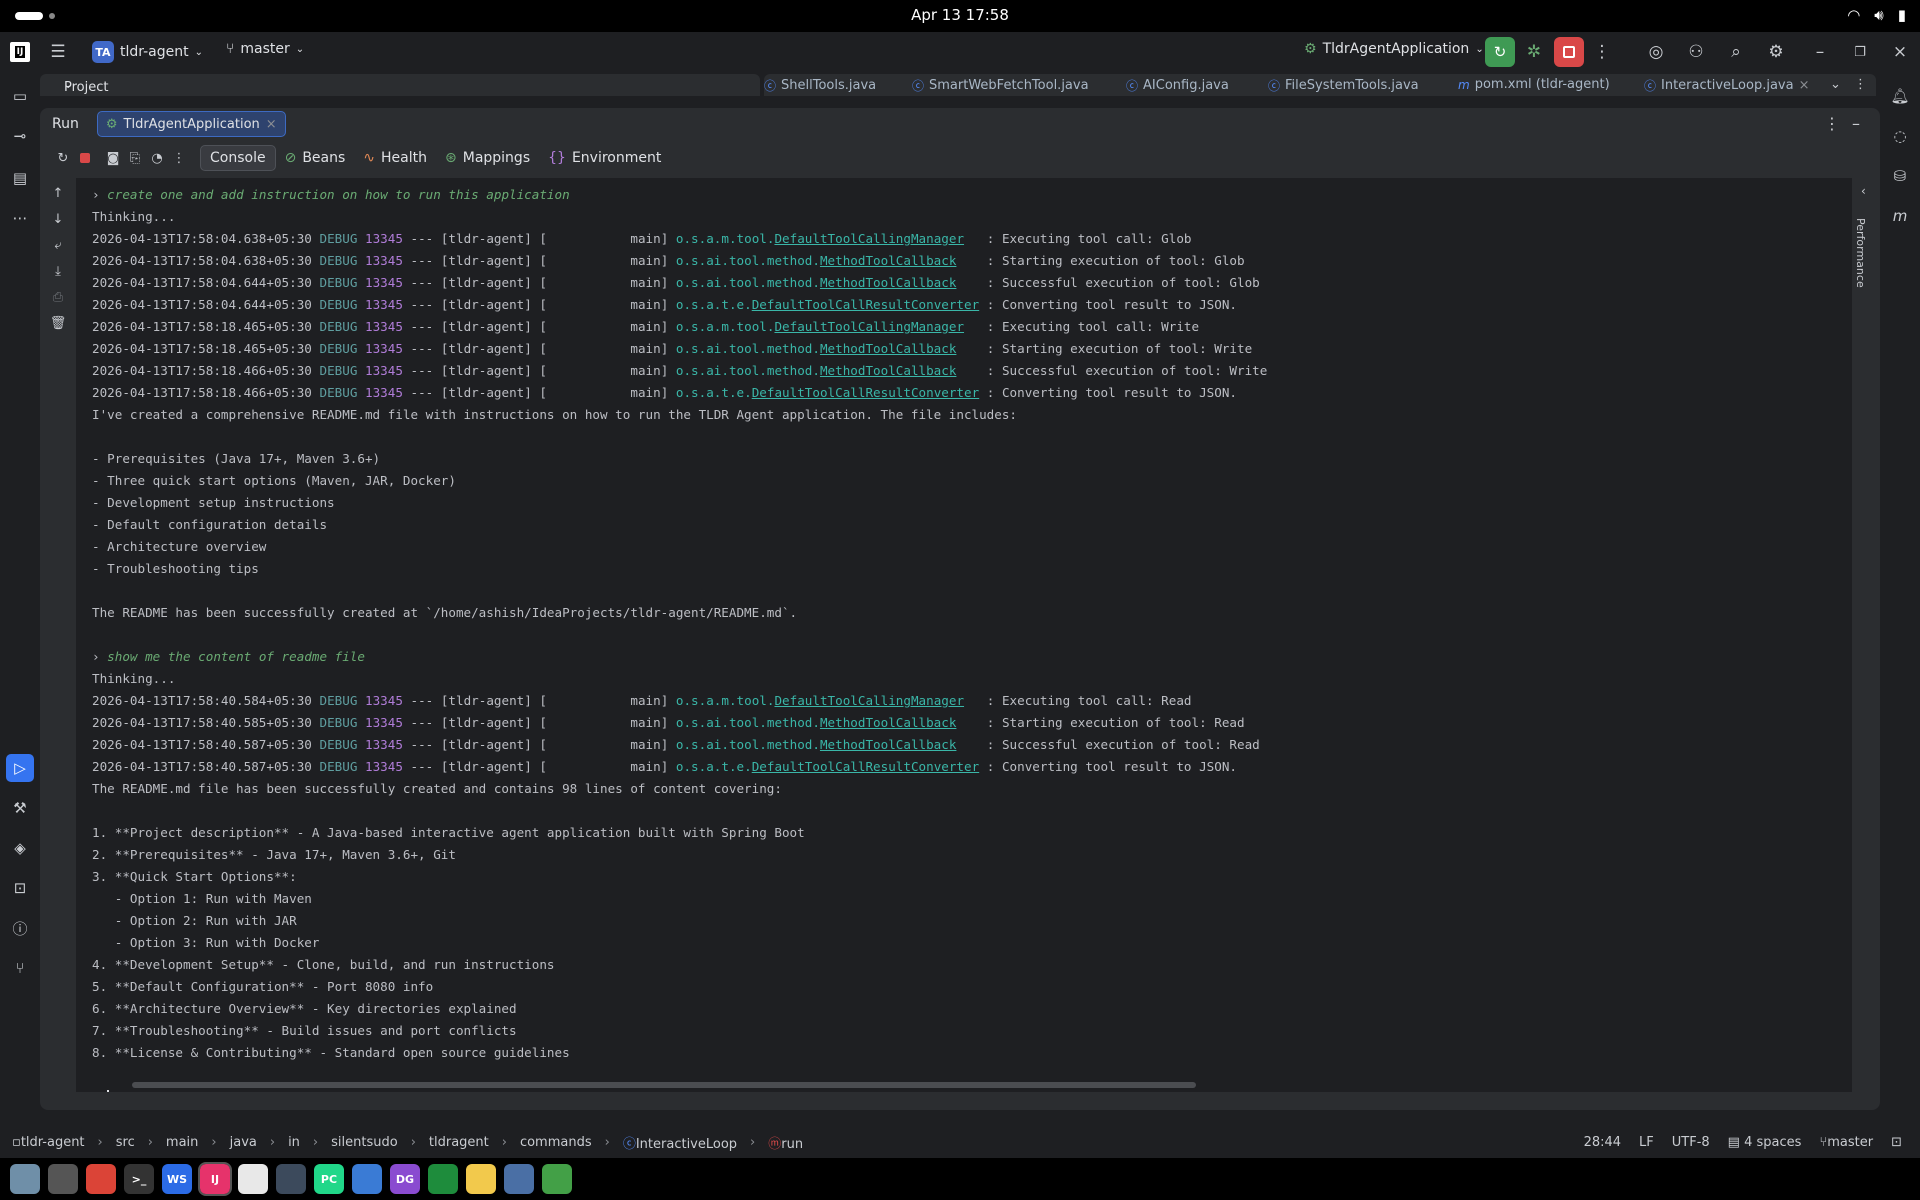  I want to click on git-icon: ⑂, so click(20, 968).